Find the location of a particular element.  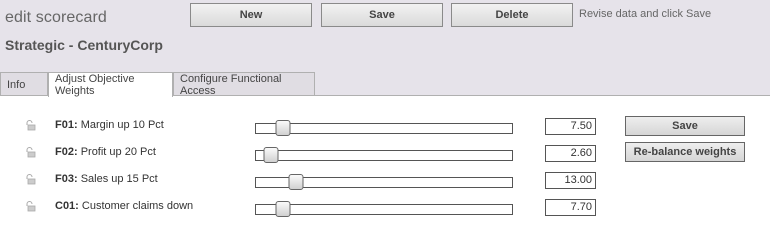

objective-label: F01: Margin up 10 Pct is located at coordinates (109, 125).